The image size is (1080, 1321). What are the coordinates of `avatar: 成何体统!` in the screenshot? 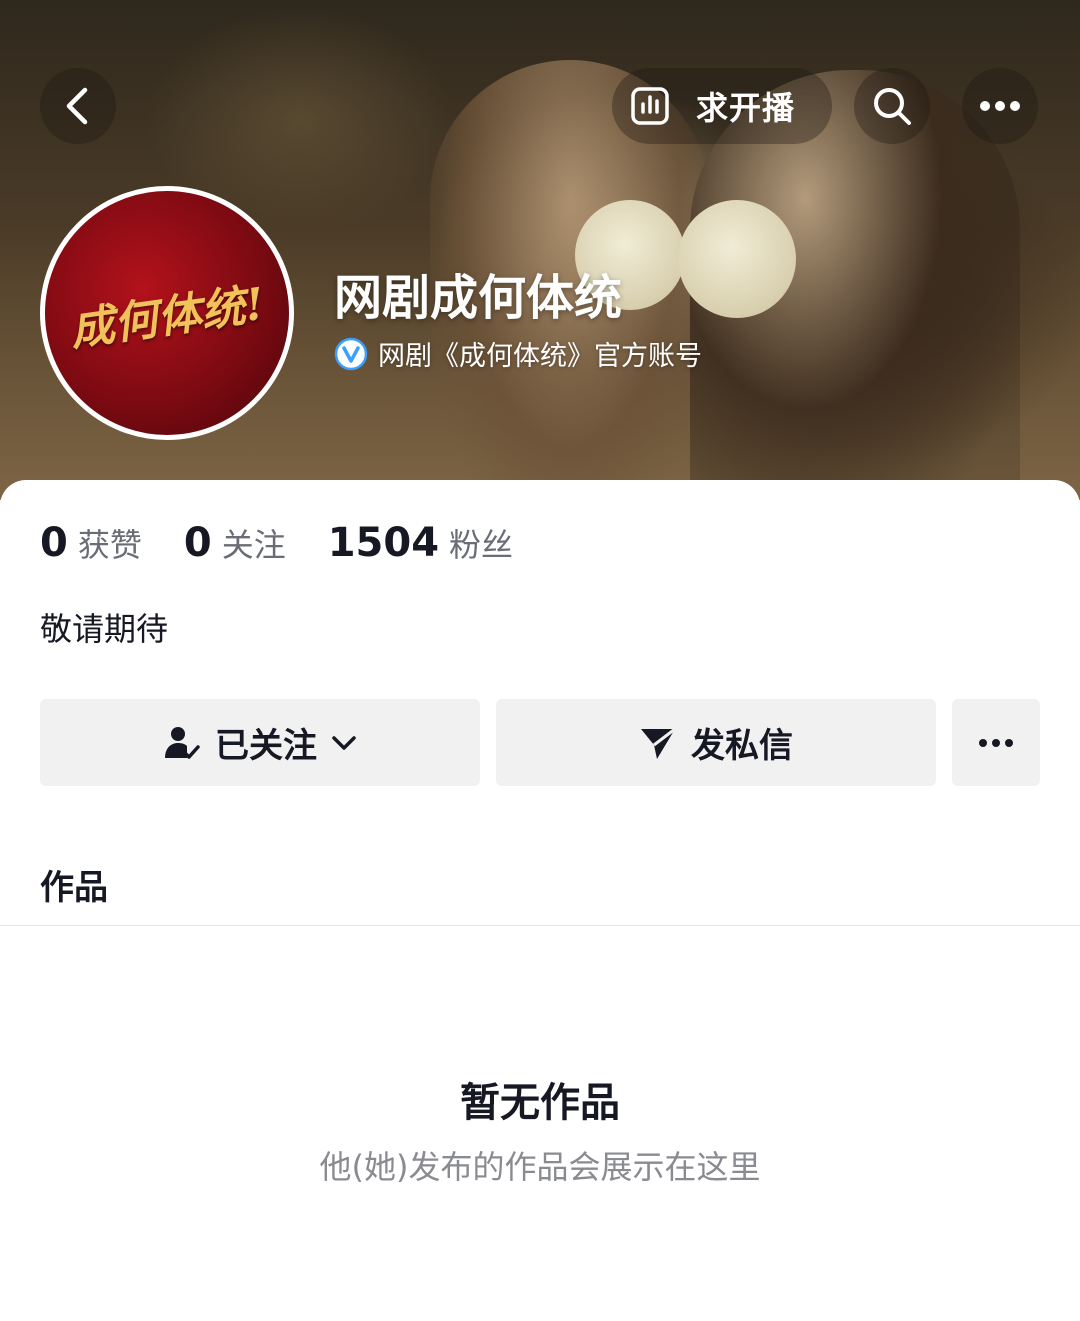 It's located at (167, 313).